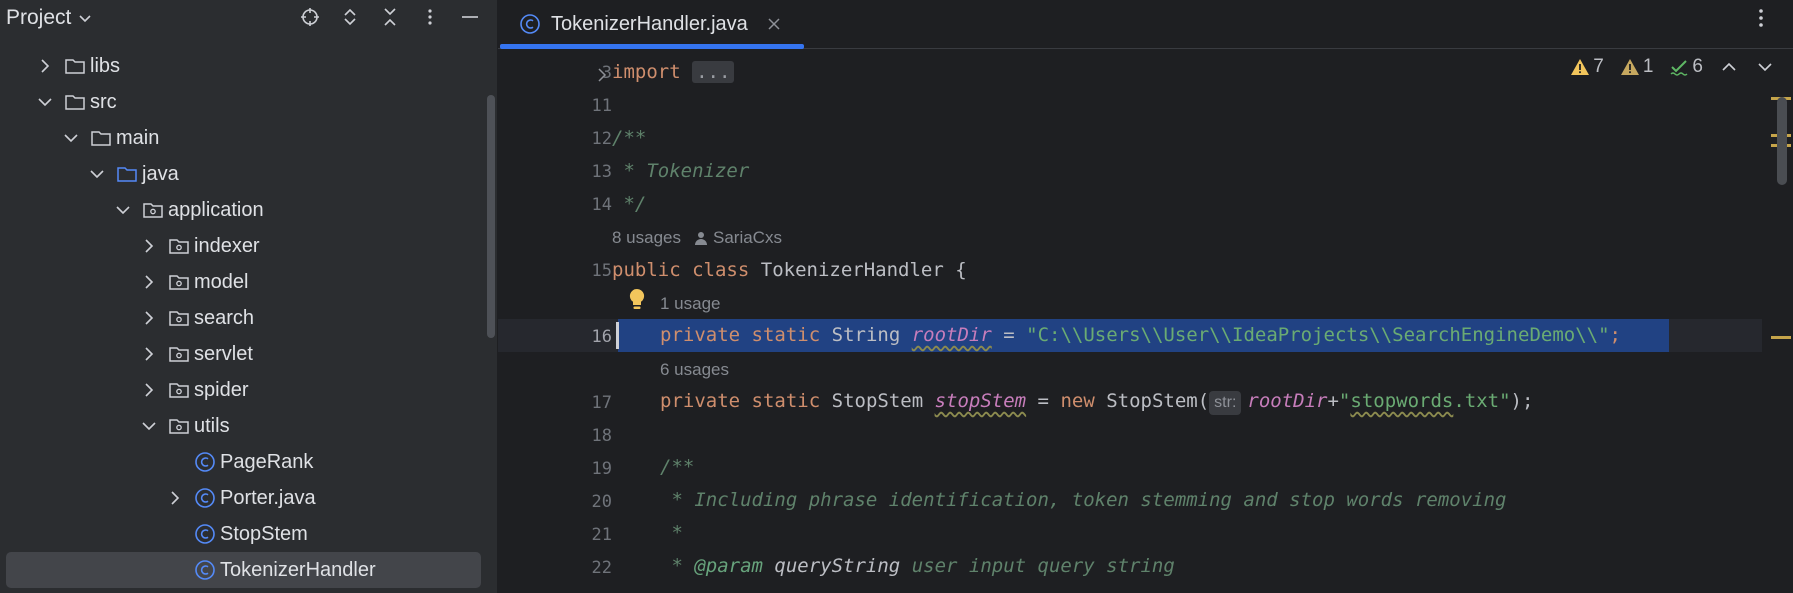  I want to click on line-number: 20, so click(601, 502).